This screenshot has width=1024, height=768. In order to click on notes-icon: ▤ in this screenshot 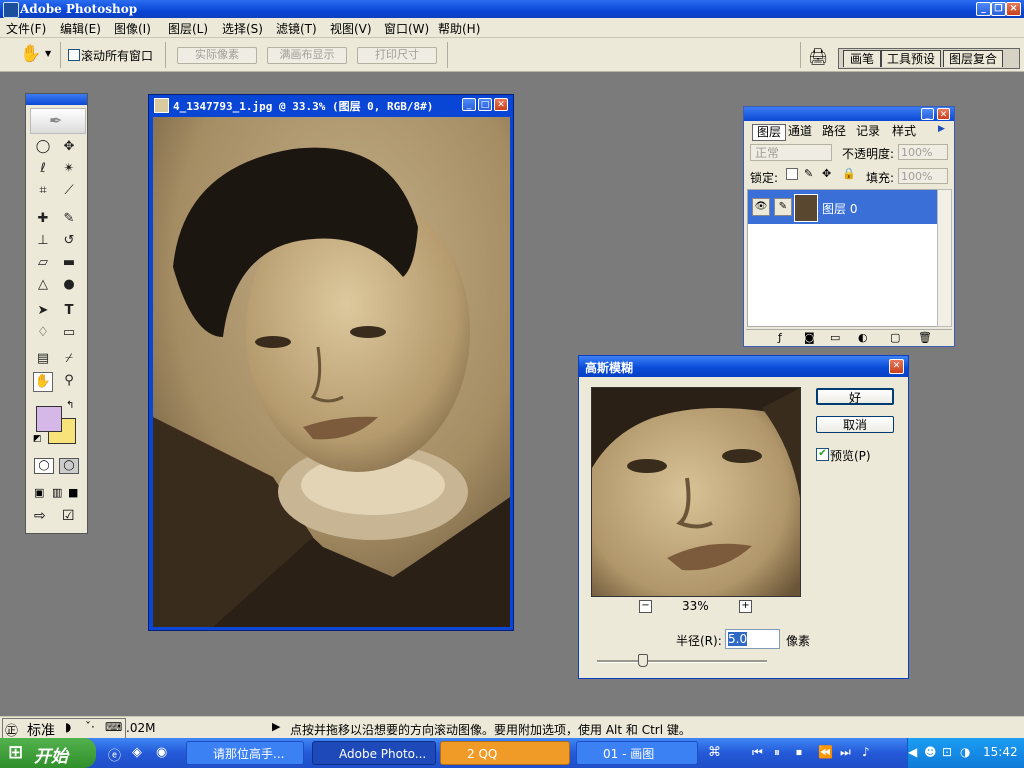, I will do `click(43, 359)`.